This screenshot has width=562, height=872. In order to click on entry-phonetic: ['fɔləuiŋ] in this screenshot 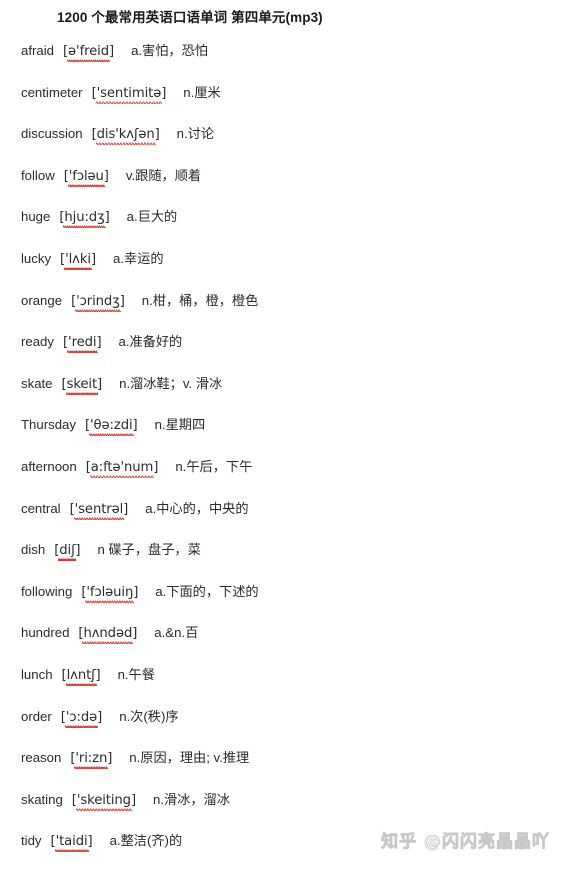, I will do `click(110, 592)`.